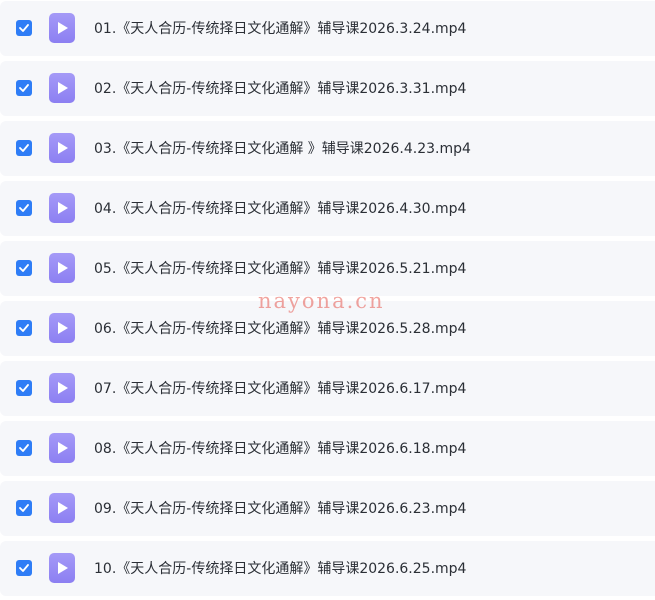  I want to click on file-row: 04.《天人合历-传统择日文化通解》辅导课2026.4.30.mp4, so click(327, 208).